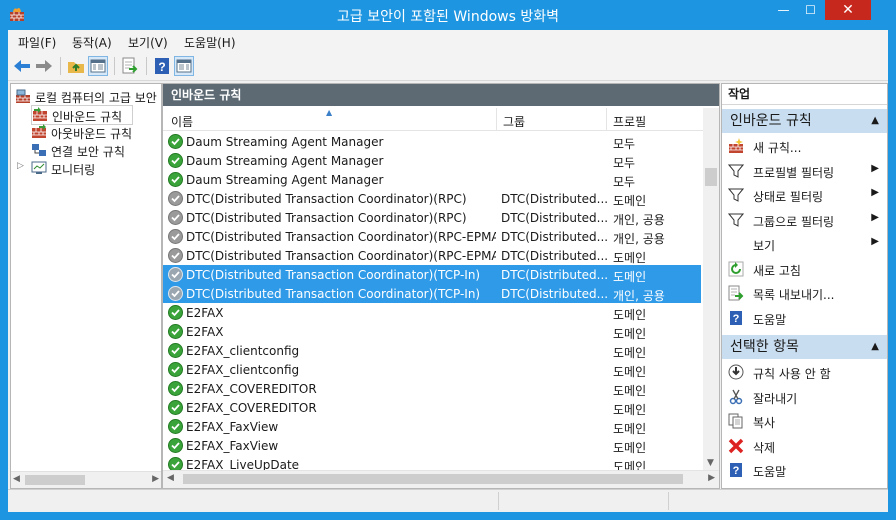 The width and height of the screenshot is (896, 520). I want to click on outbound-rules-icon, so click(39, 131).